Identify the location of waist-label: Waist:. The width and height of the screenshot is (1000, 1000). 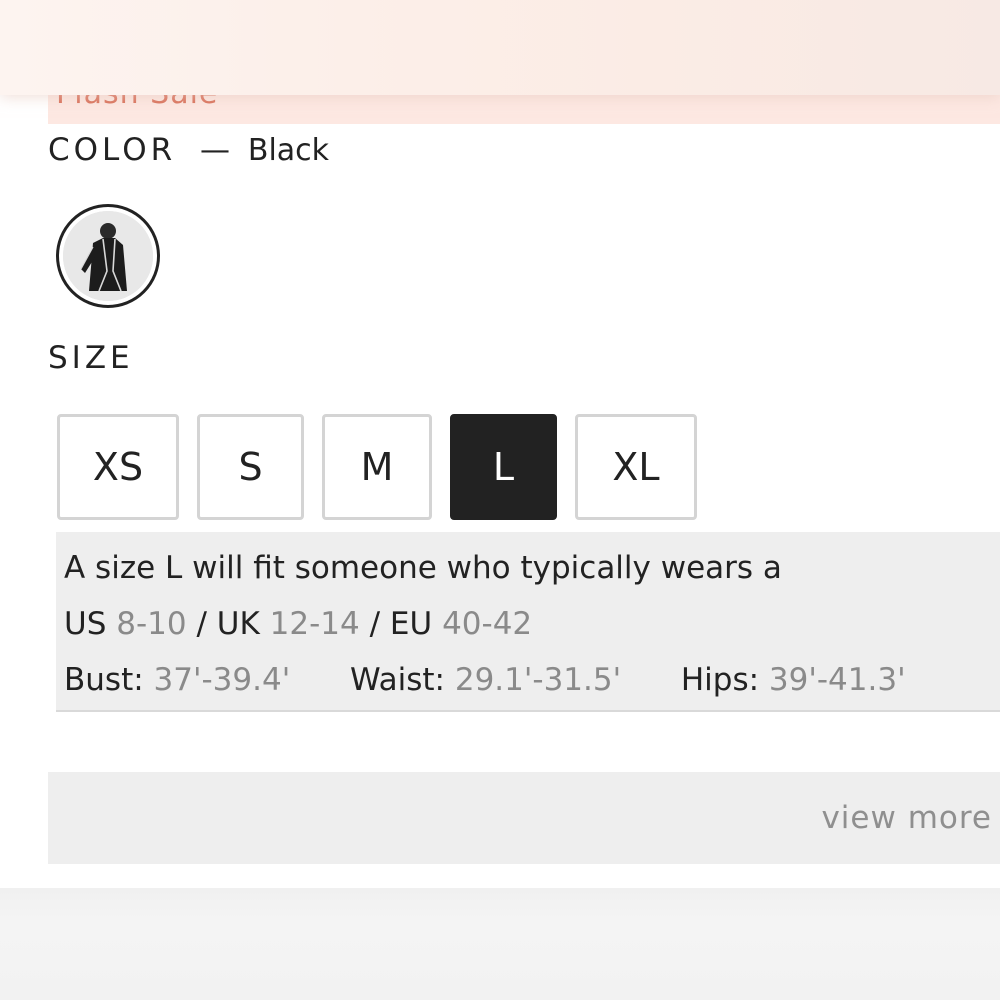
(397, 680).